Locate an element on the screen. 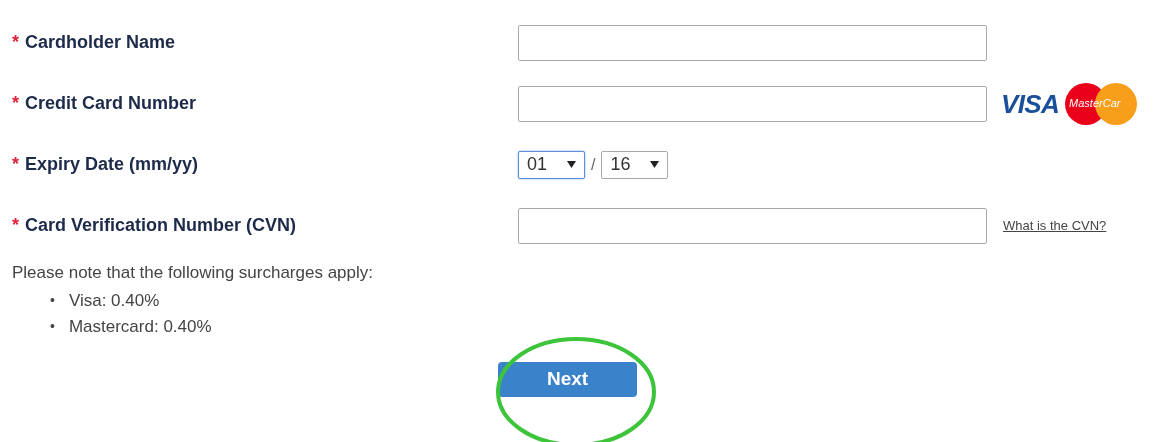  dropdown: 01 is located at coordinates (551, 164).